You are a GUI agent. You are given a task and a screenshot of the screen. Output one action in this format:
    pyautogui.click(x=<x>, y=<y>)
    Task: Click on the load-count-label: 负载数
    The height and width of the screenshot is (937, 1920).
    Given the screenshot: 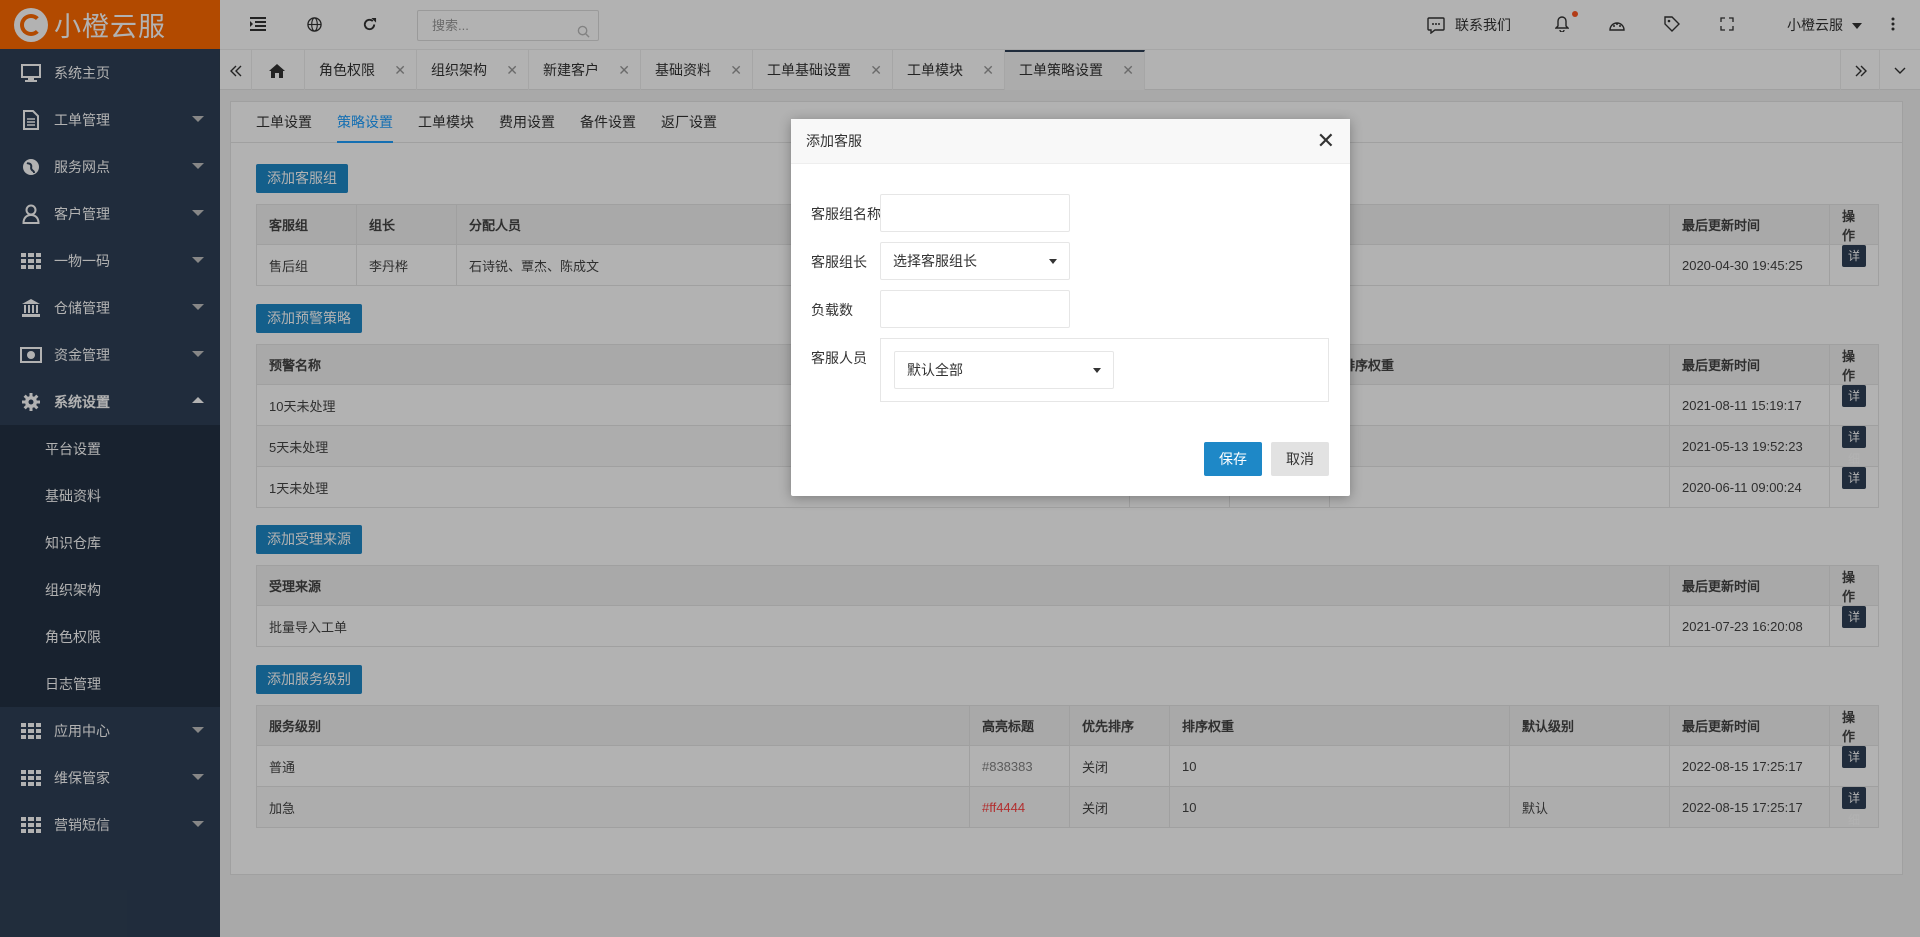 What is the action you would take?
    pyautogui.click(x=832, y=310)
    